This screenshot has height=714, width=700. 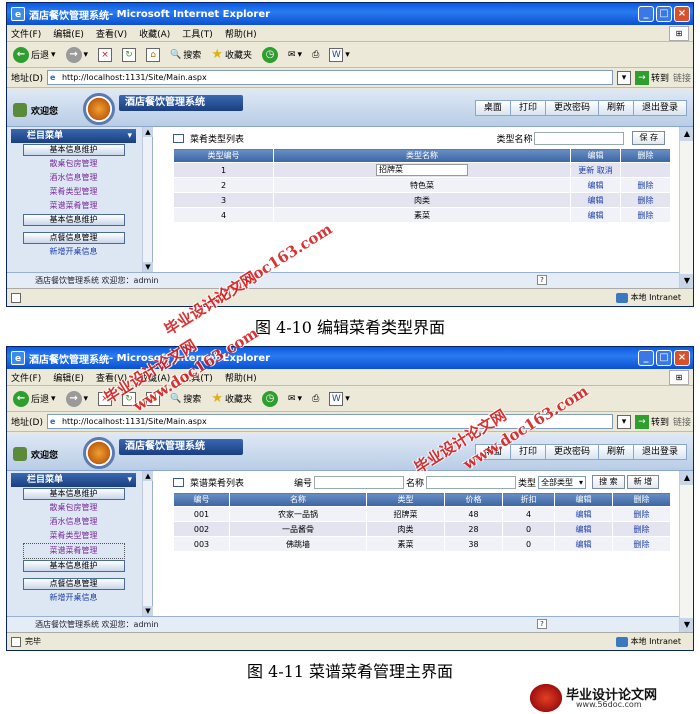 I want to click on id-input, so click(x=359, y=482).